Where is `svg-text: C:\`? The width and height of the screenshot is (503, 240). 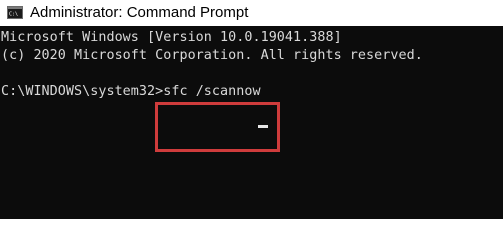
svg-text: C:\ is located at coordinates (13, 15).